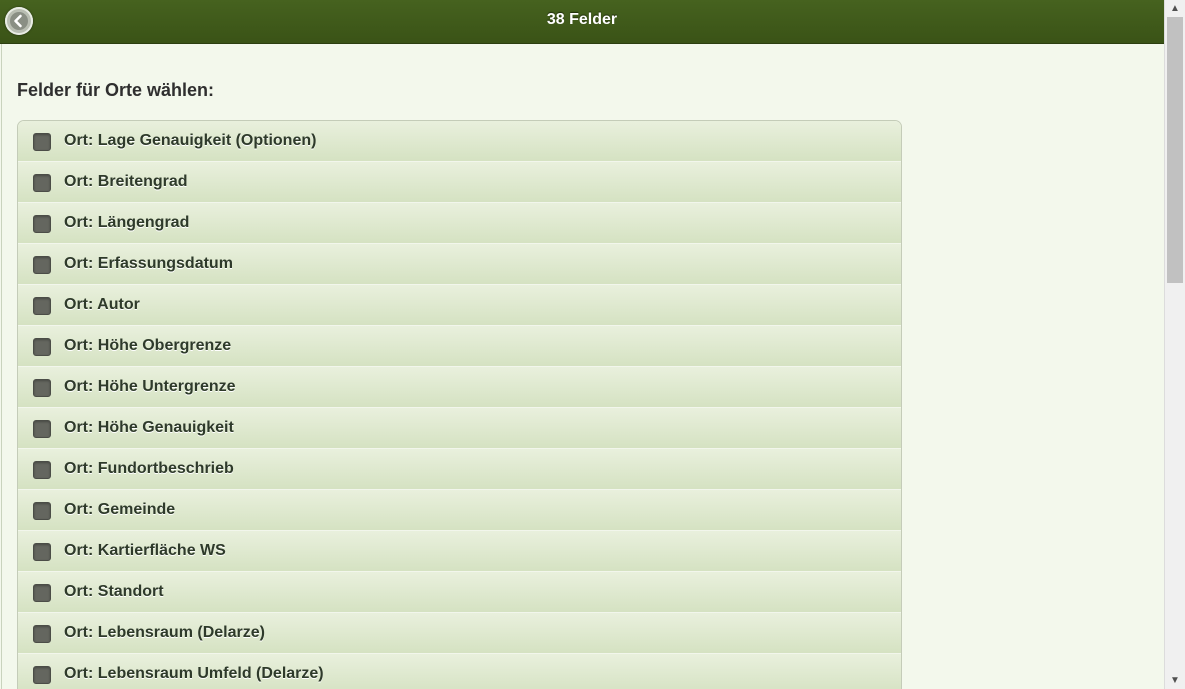 This screenshot has width=1185, height=689. I want to click on field-label: Ort: Lebensraum (Delarze), so click(164, 632).